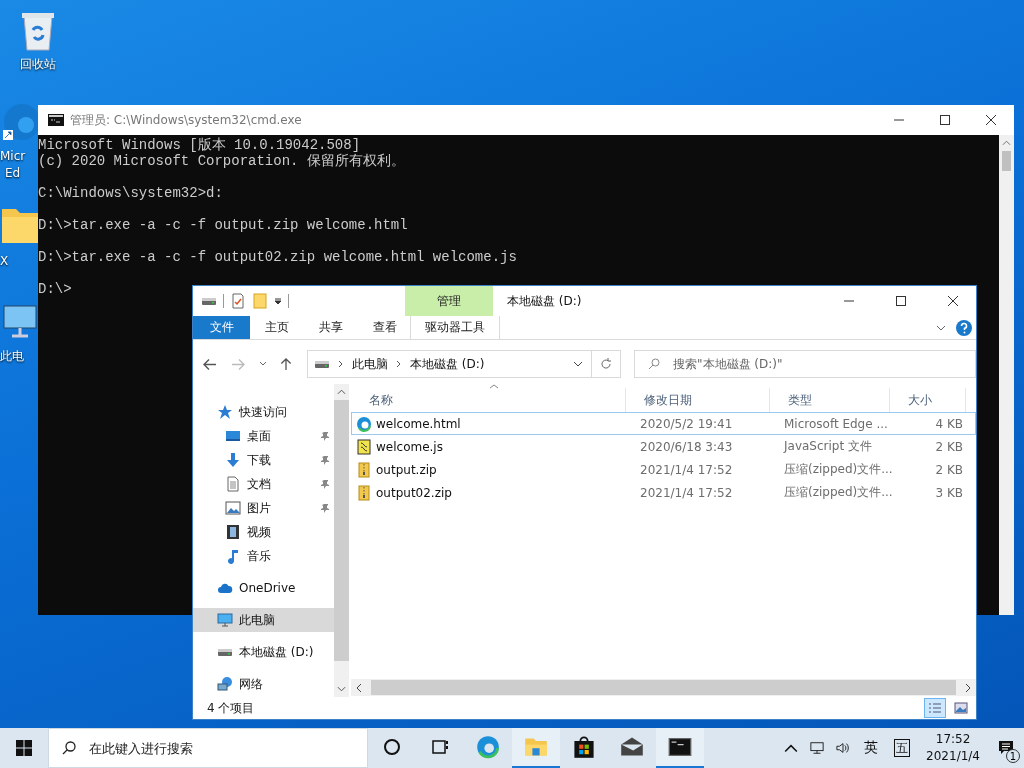 This screenshot has width=1024, height=768. What do you see at coordinates (953, 748) in the screenshot?
I see `clock: 17:52 2021/1/4` at bounding box center [953, 748].